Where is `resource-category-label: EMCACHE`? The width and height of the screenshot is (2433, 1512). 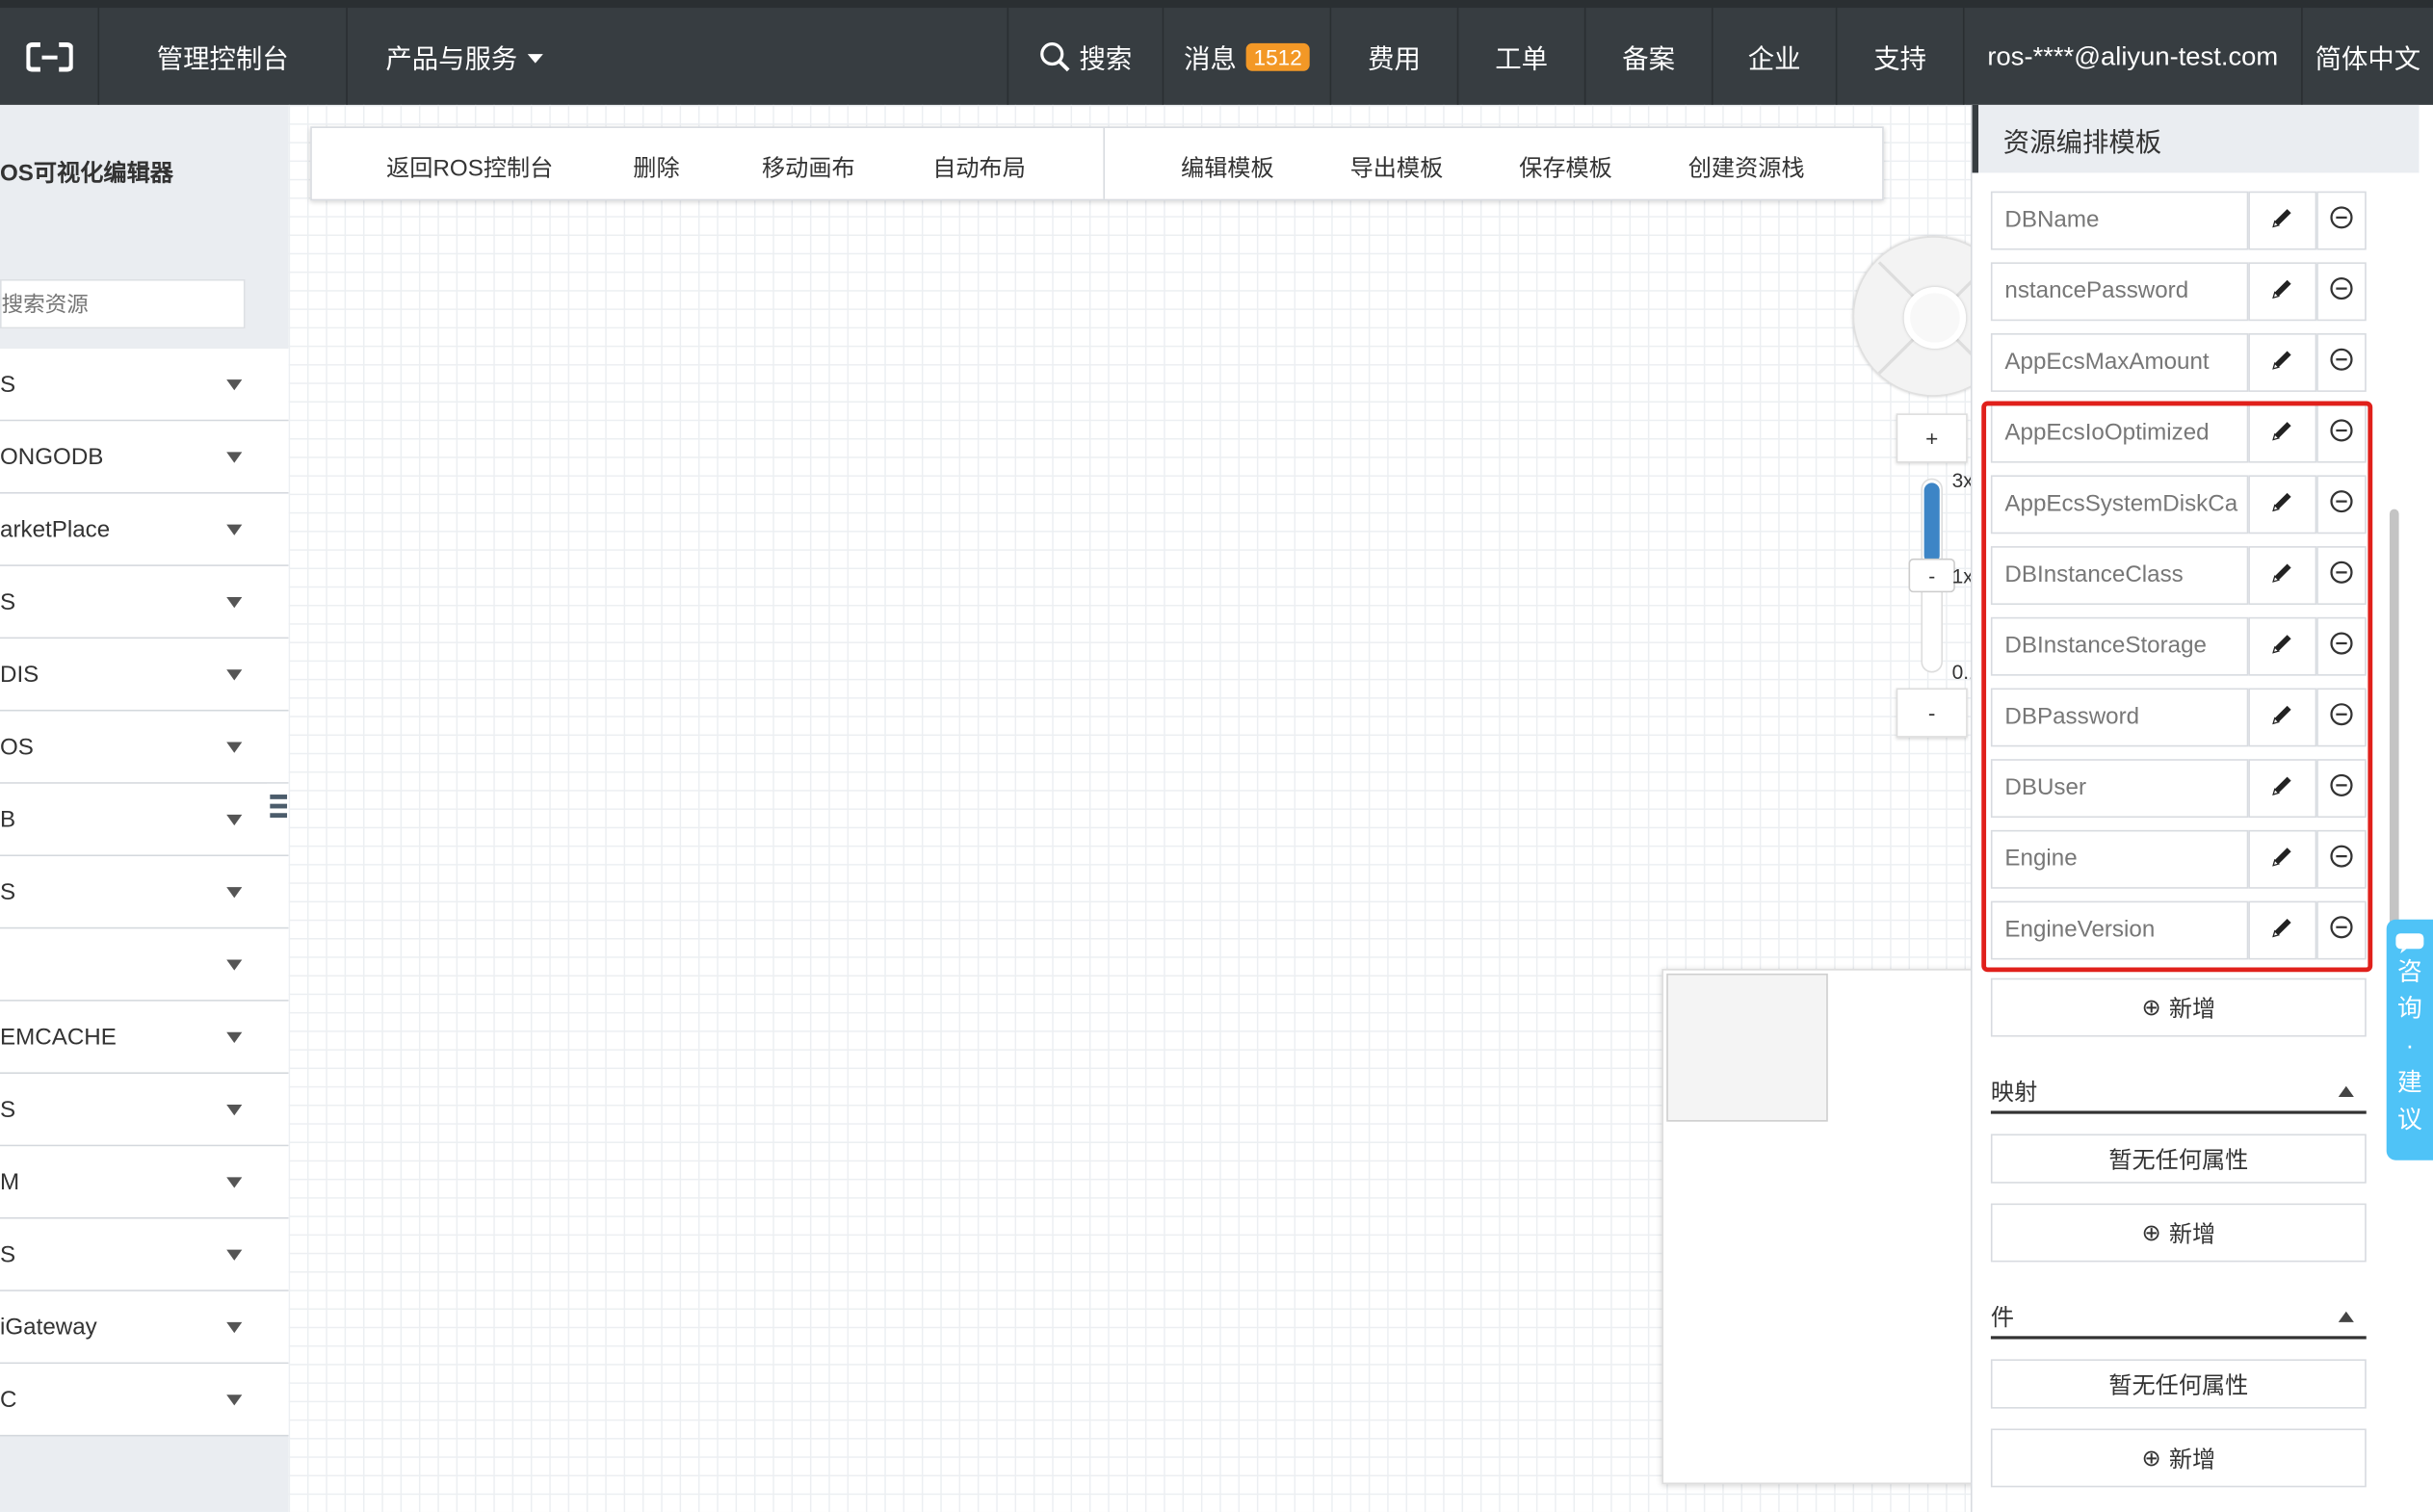 resource-category-label: EMCACHE is located at coordinates (58, 1037).